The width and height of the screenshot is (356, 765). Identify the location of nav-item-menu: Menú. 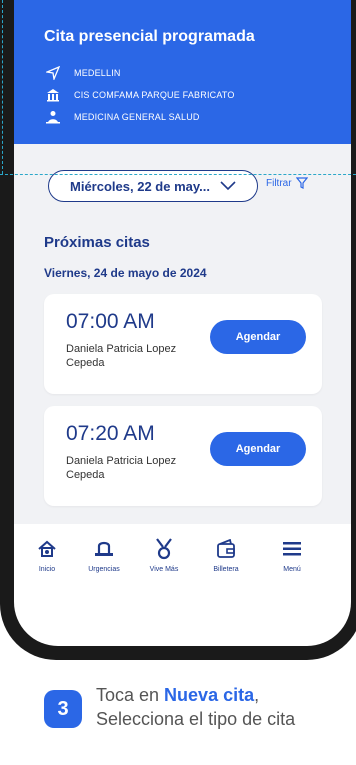
(292, 555).